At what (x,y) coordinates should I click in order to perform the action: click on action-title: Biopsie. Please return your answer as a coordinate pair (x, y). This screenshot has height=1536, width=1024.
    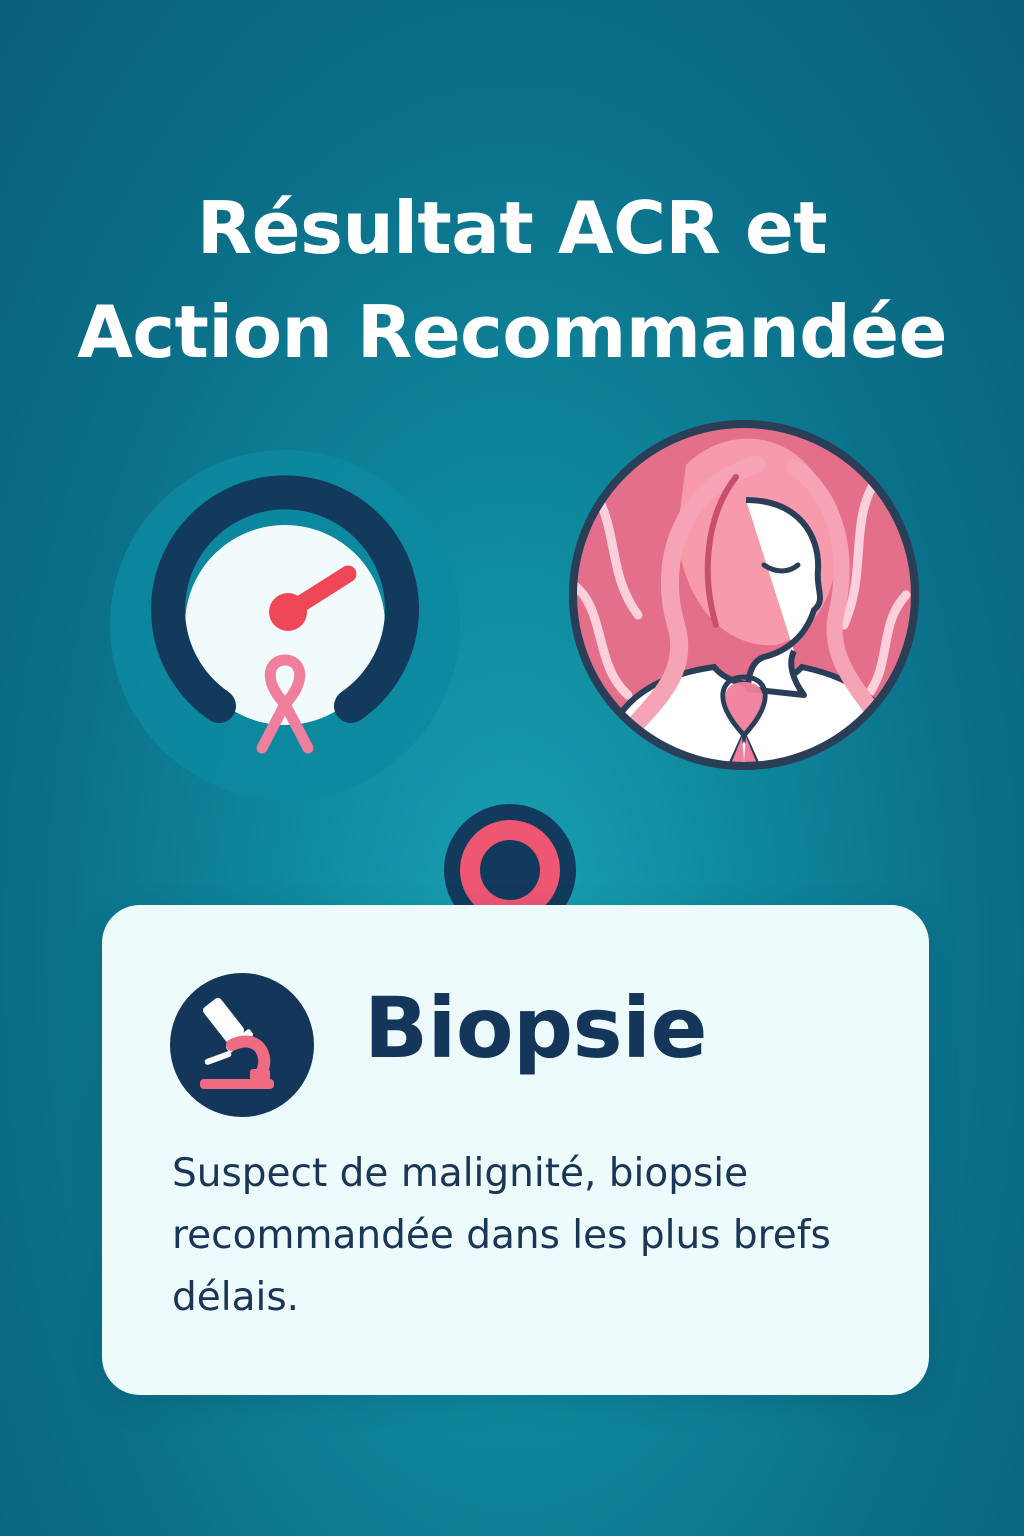
    Looking at the image, I should click on (535, 1028).